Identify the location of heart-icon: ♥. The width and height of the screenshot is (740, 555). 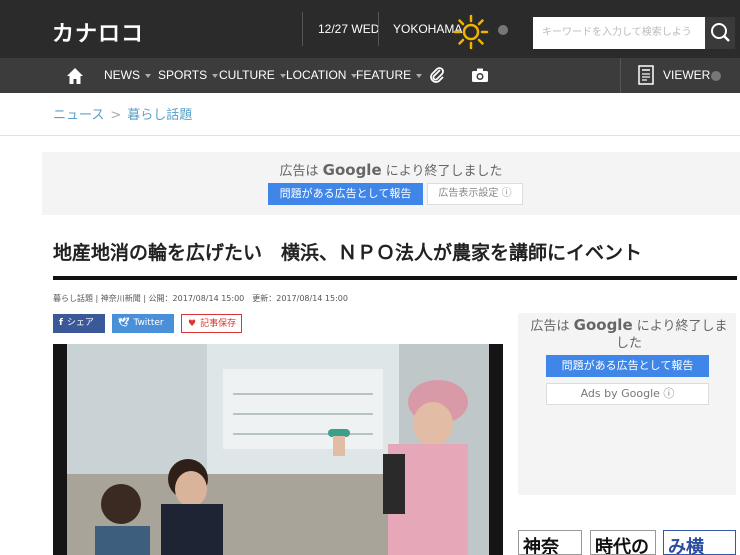
(192, 324).